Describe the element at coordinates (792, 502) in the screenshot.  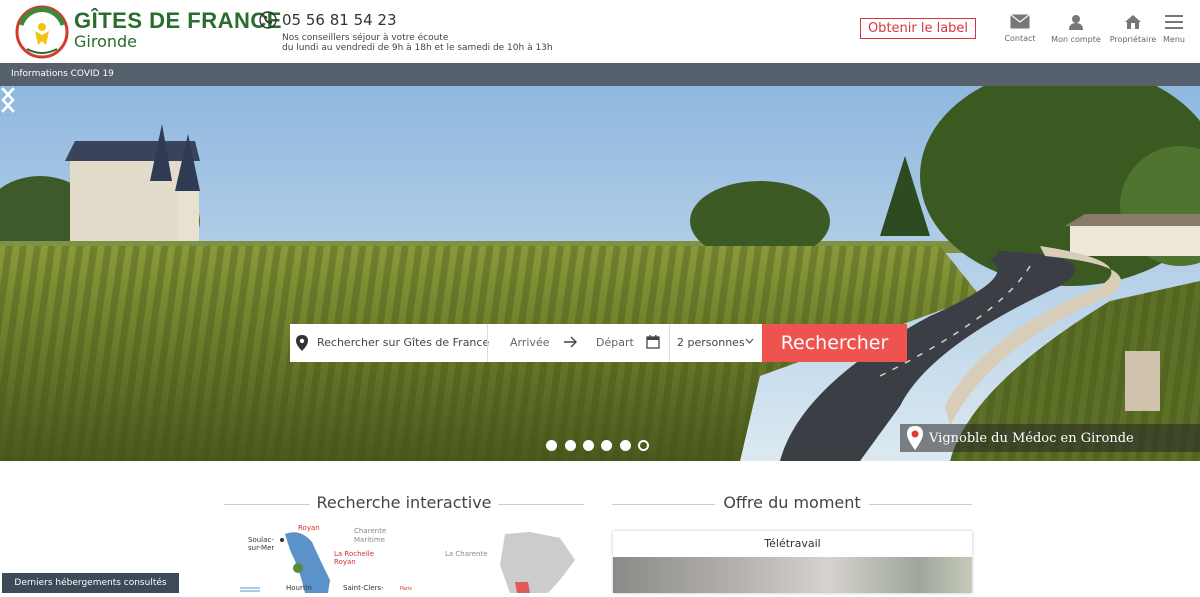
I see `offer-title: Offre du moment` at that location.